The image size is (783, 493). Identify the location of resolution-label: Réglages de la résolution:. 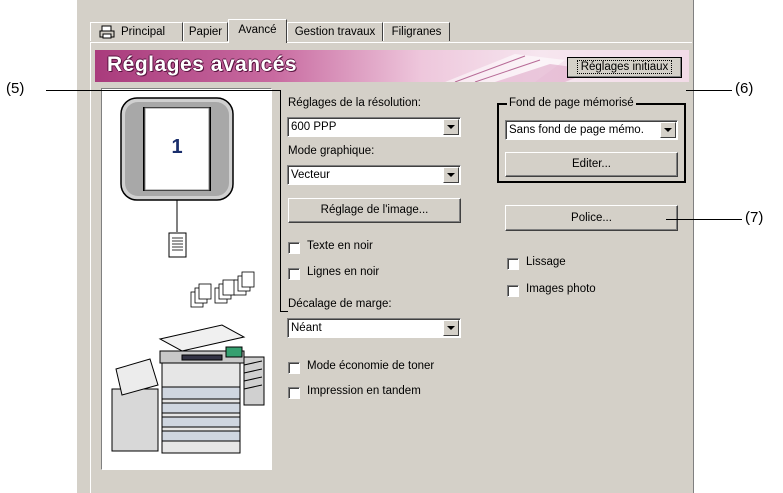
(354, 103).